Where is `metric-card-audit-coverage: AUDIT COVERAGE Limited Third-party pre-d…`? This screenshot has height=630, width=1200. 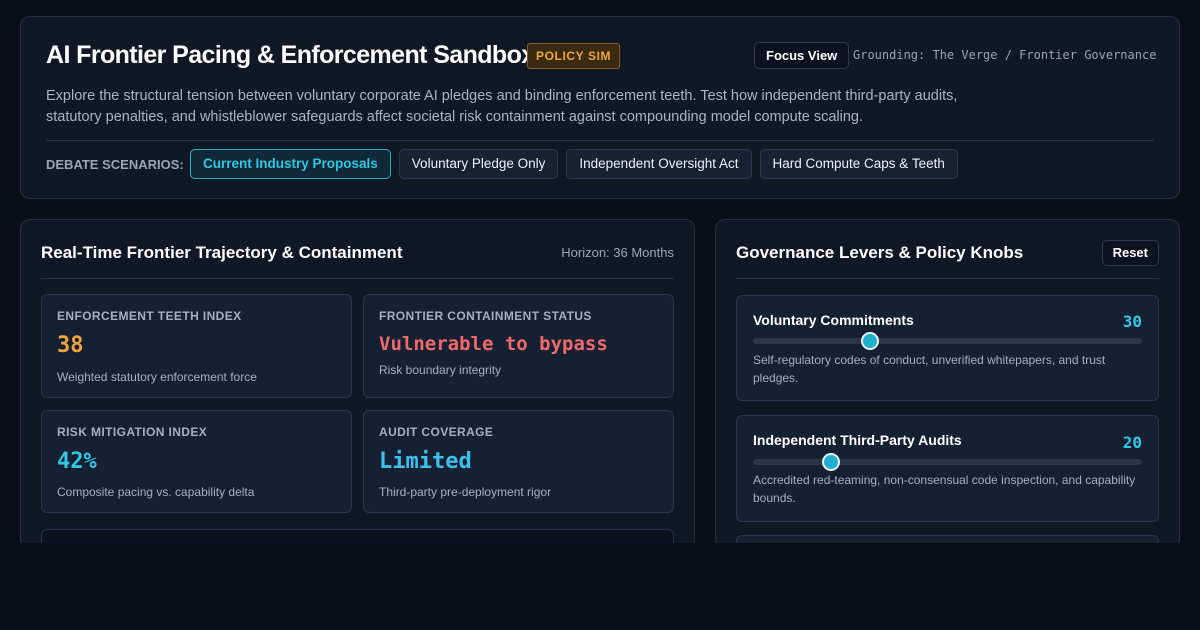 metric-card-audit-coverage: AUDIT COVERAGE Limited Third-party pre-d… is located at coordinates (518, 461).